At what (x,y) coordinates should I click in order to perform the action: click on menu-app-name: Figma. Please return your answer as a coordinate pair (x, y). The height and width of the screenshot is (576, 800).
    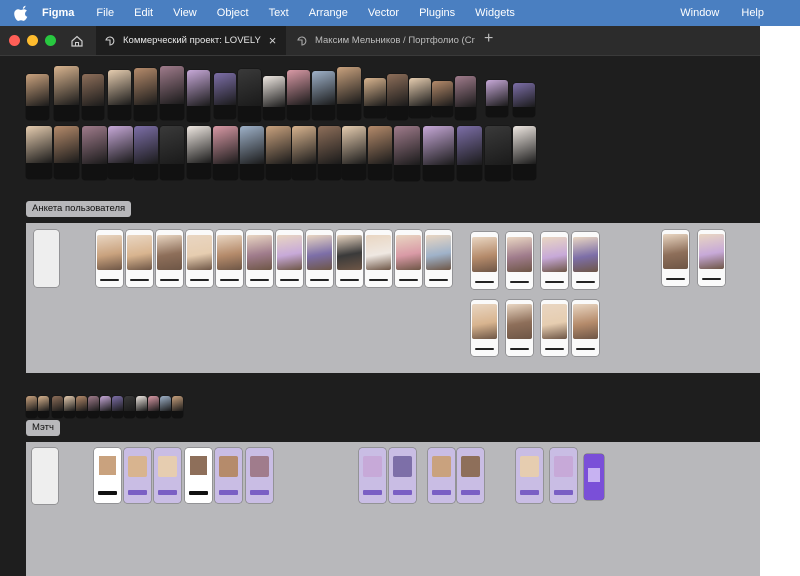
    Looking at the image, I should click on (58, 13).